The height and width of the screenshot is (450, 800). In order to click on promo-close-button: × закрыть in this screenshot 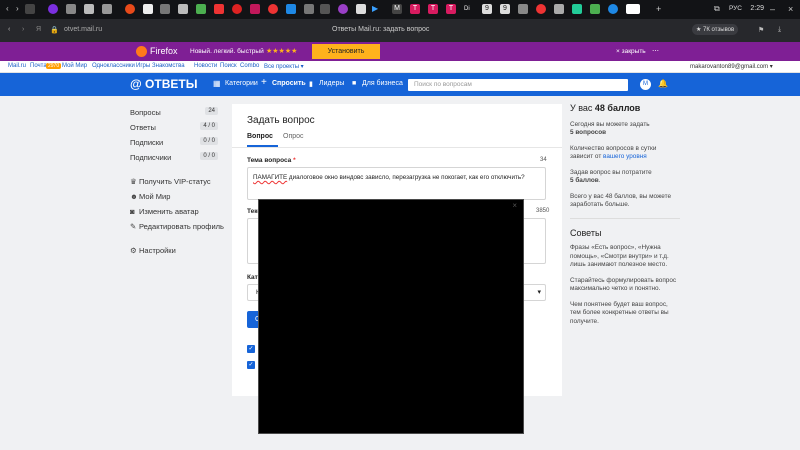, I will do `click(631, 51)`.